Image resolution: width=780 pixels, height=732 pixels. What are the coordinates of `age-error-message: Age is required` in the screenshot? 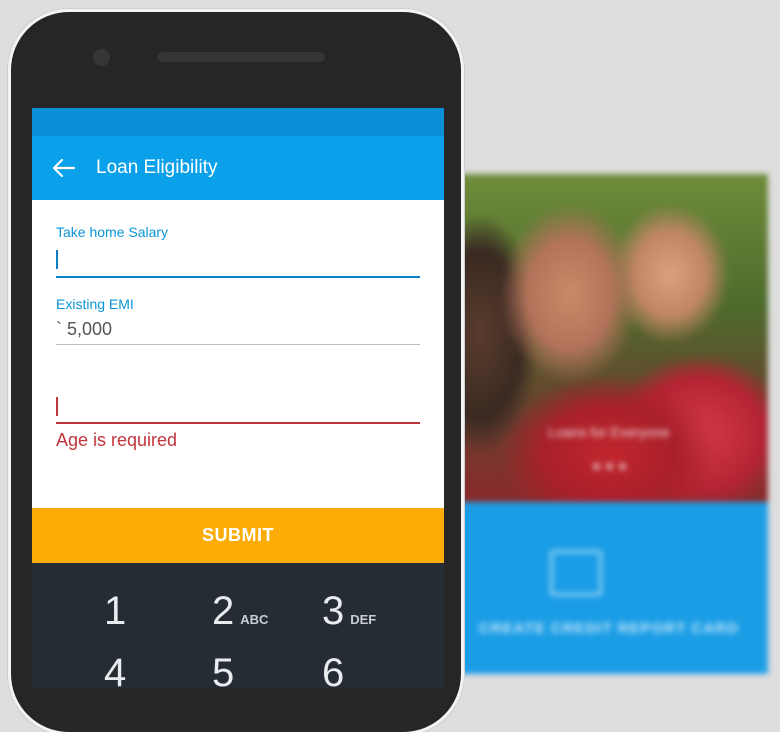 It's located at (117, 440).